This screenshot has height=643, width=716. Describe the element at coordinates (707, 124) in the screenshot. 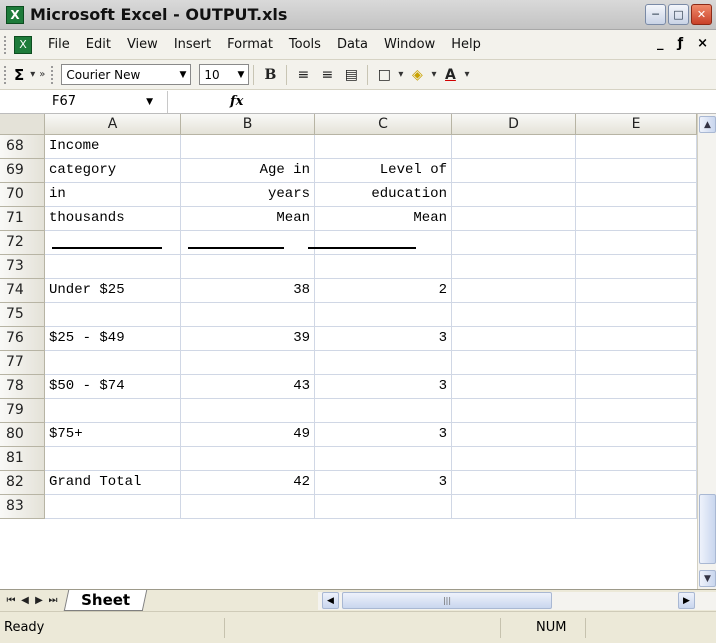

I see `scroll-up-icon: ▲` at that location.